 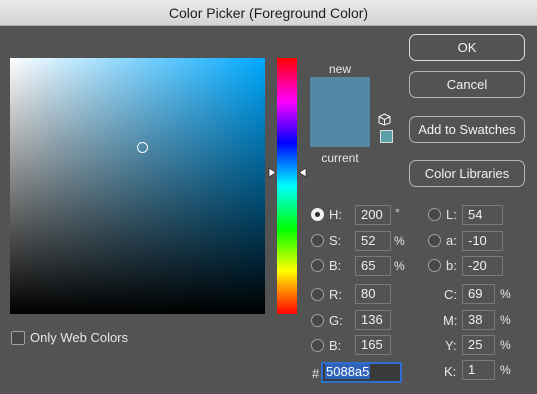 What do you see at coordinates (384, 119) in the screenshot?
I see `cube-icon` at bounding box center [384, 119].